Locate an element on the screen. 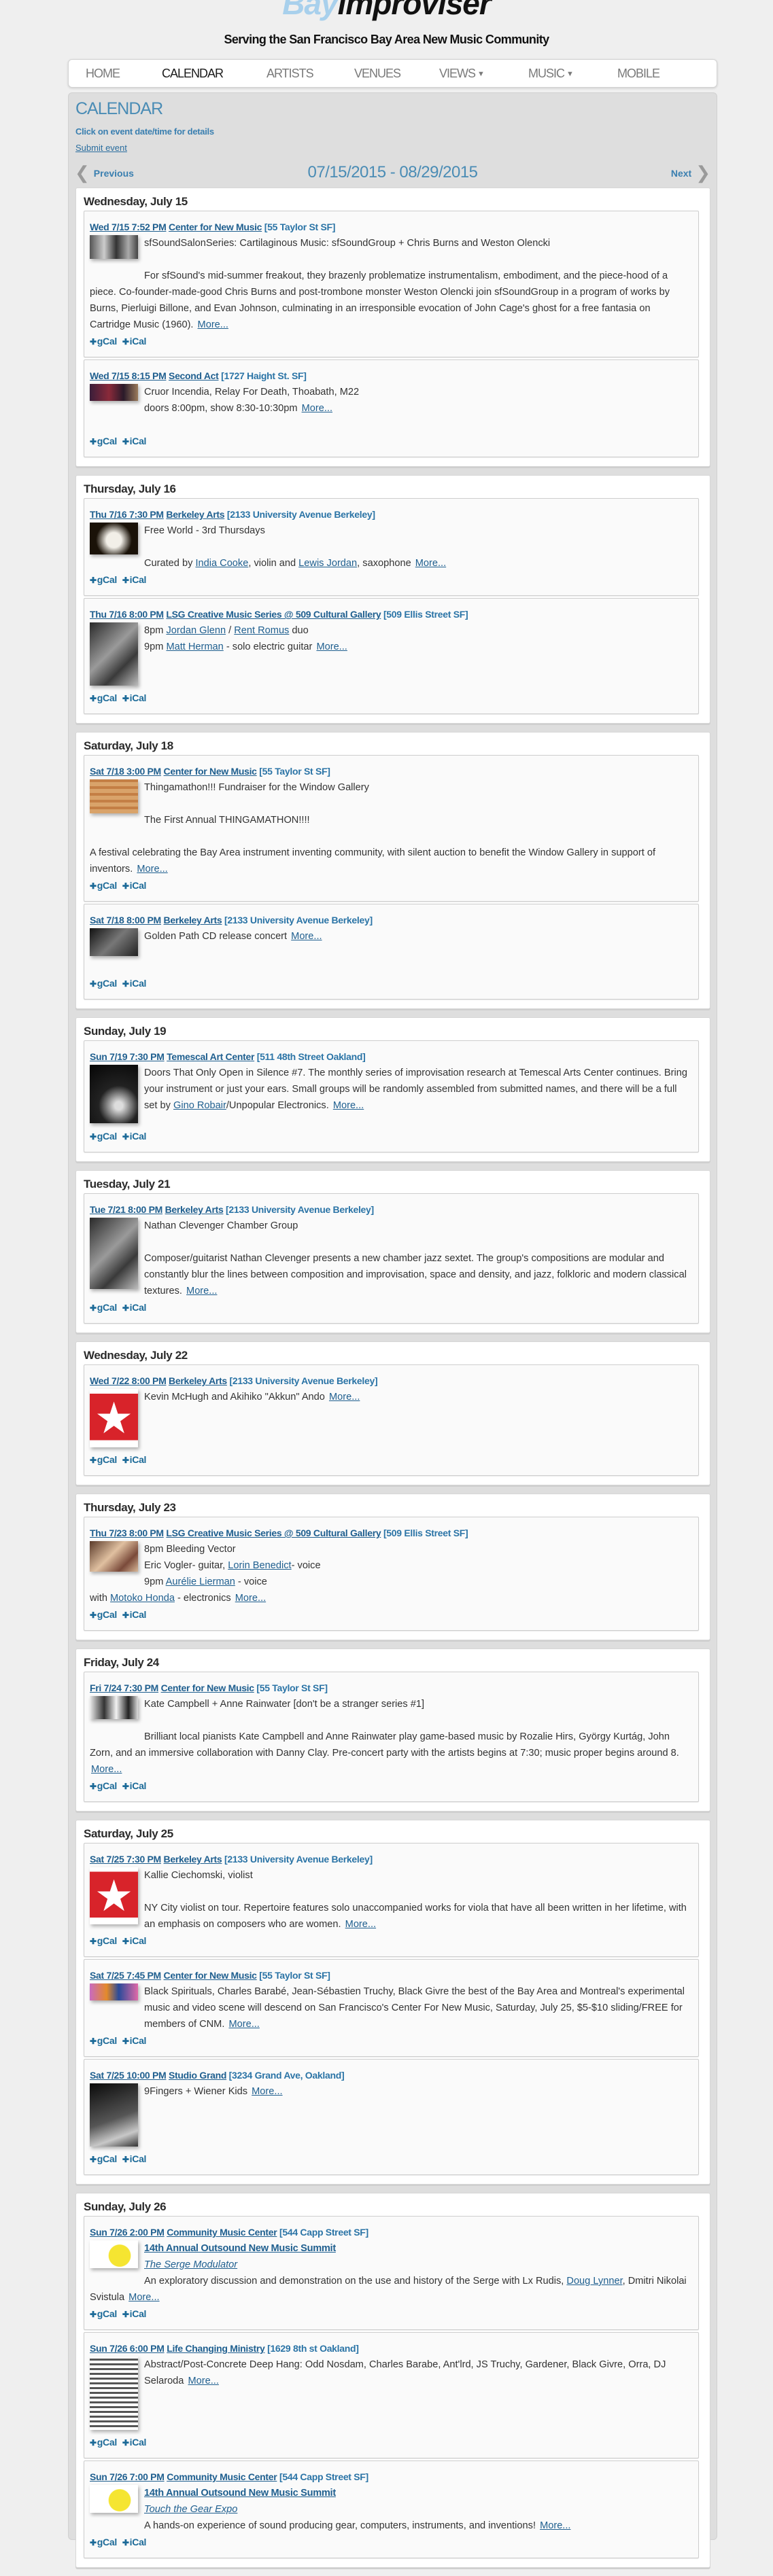  event-datetime-link: Sun 7/26 6:00 PM is located at coordinates (128, 2348).